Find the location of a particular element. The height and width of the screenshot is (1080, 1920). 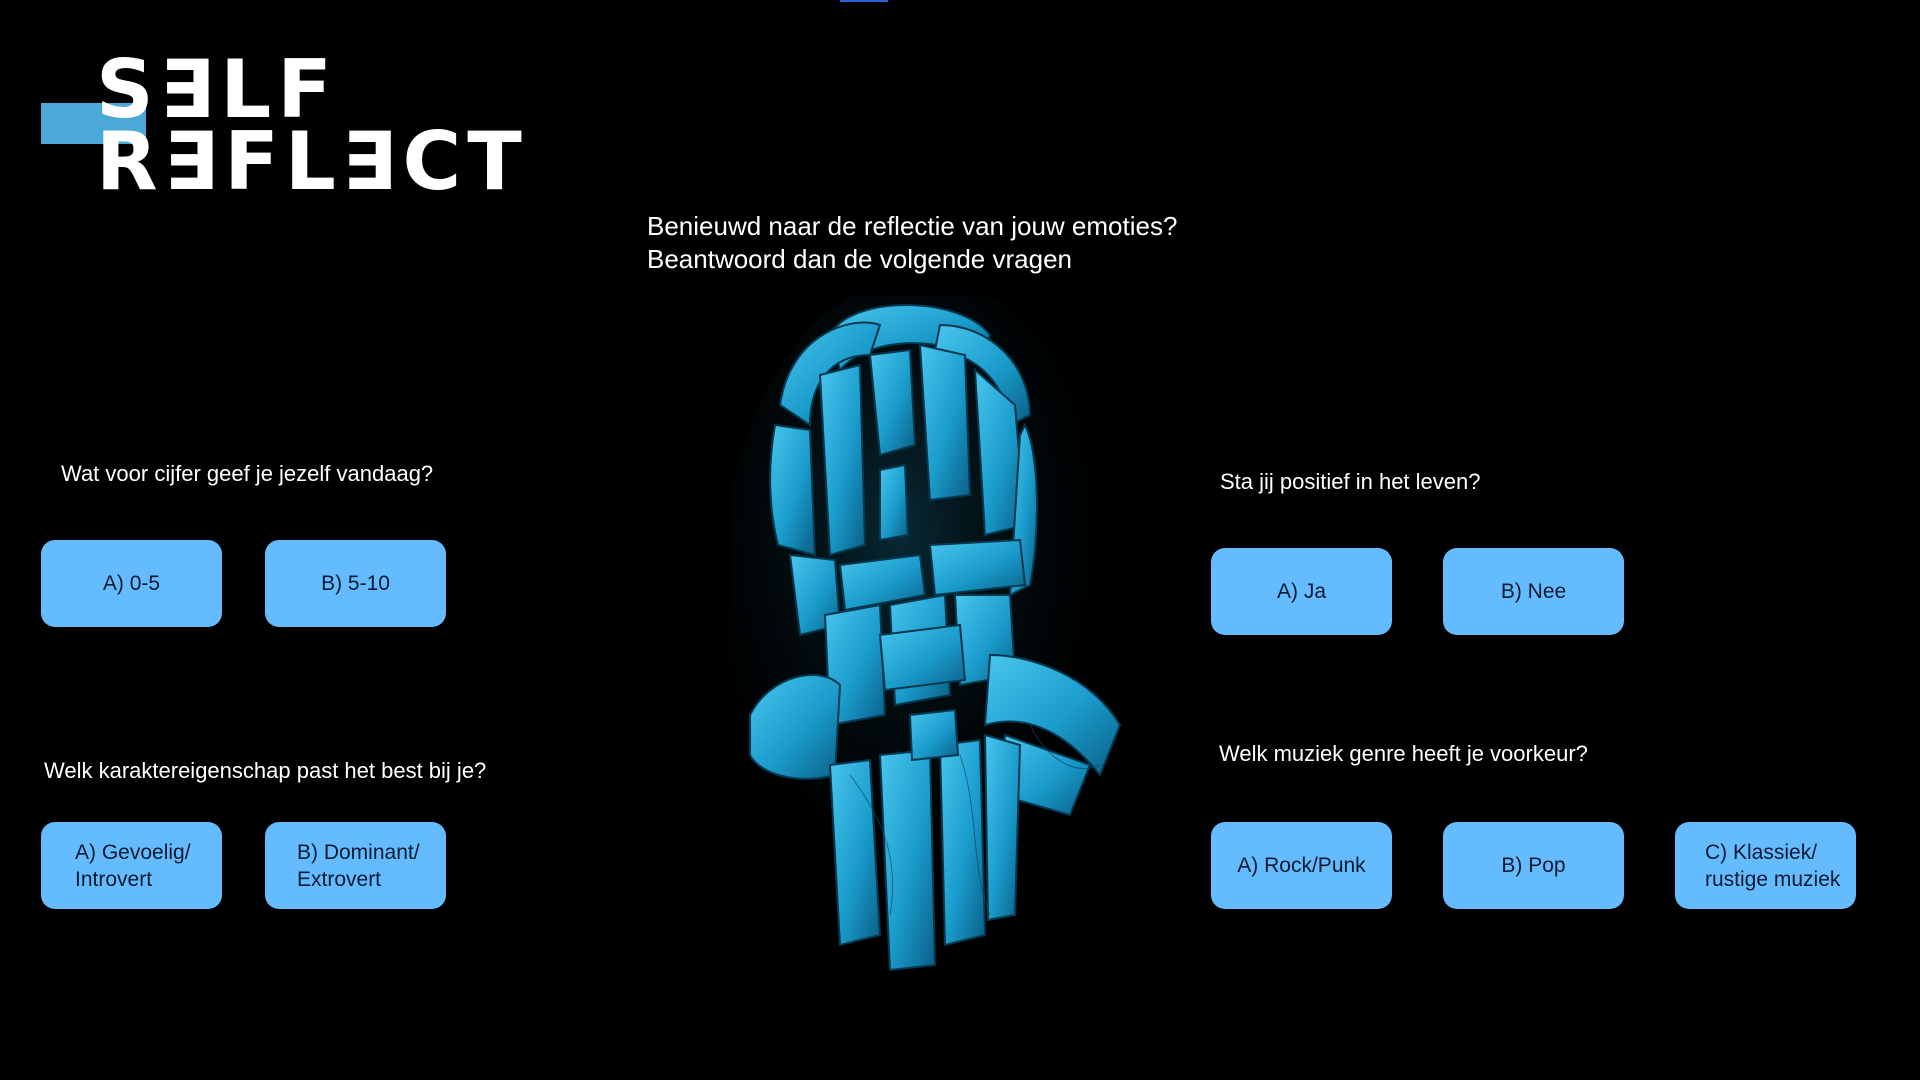

self-reflect-logo: S∃LF R∃FL∃CT is located at coordinates (281, 126).